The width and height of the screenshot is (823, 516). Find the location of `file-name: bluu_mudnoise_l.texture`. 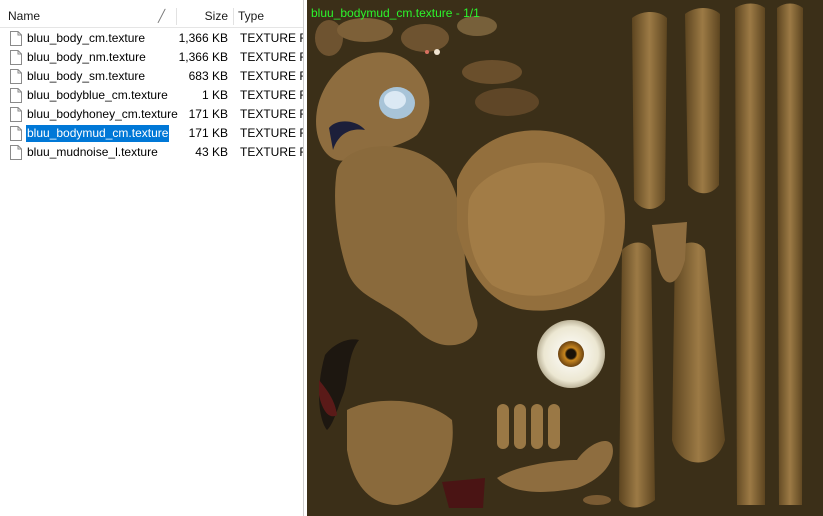

file-name: bluu_mudnoise_l.texture is located at coordinates (92, 152).